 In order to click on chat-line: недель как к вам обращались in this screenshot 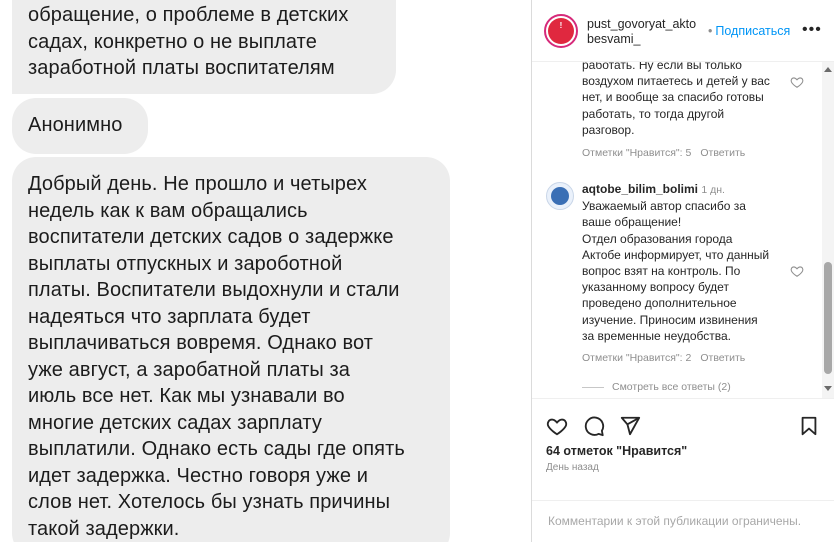, I will do `click(168, 210)`.